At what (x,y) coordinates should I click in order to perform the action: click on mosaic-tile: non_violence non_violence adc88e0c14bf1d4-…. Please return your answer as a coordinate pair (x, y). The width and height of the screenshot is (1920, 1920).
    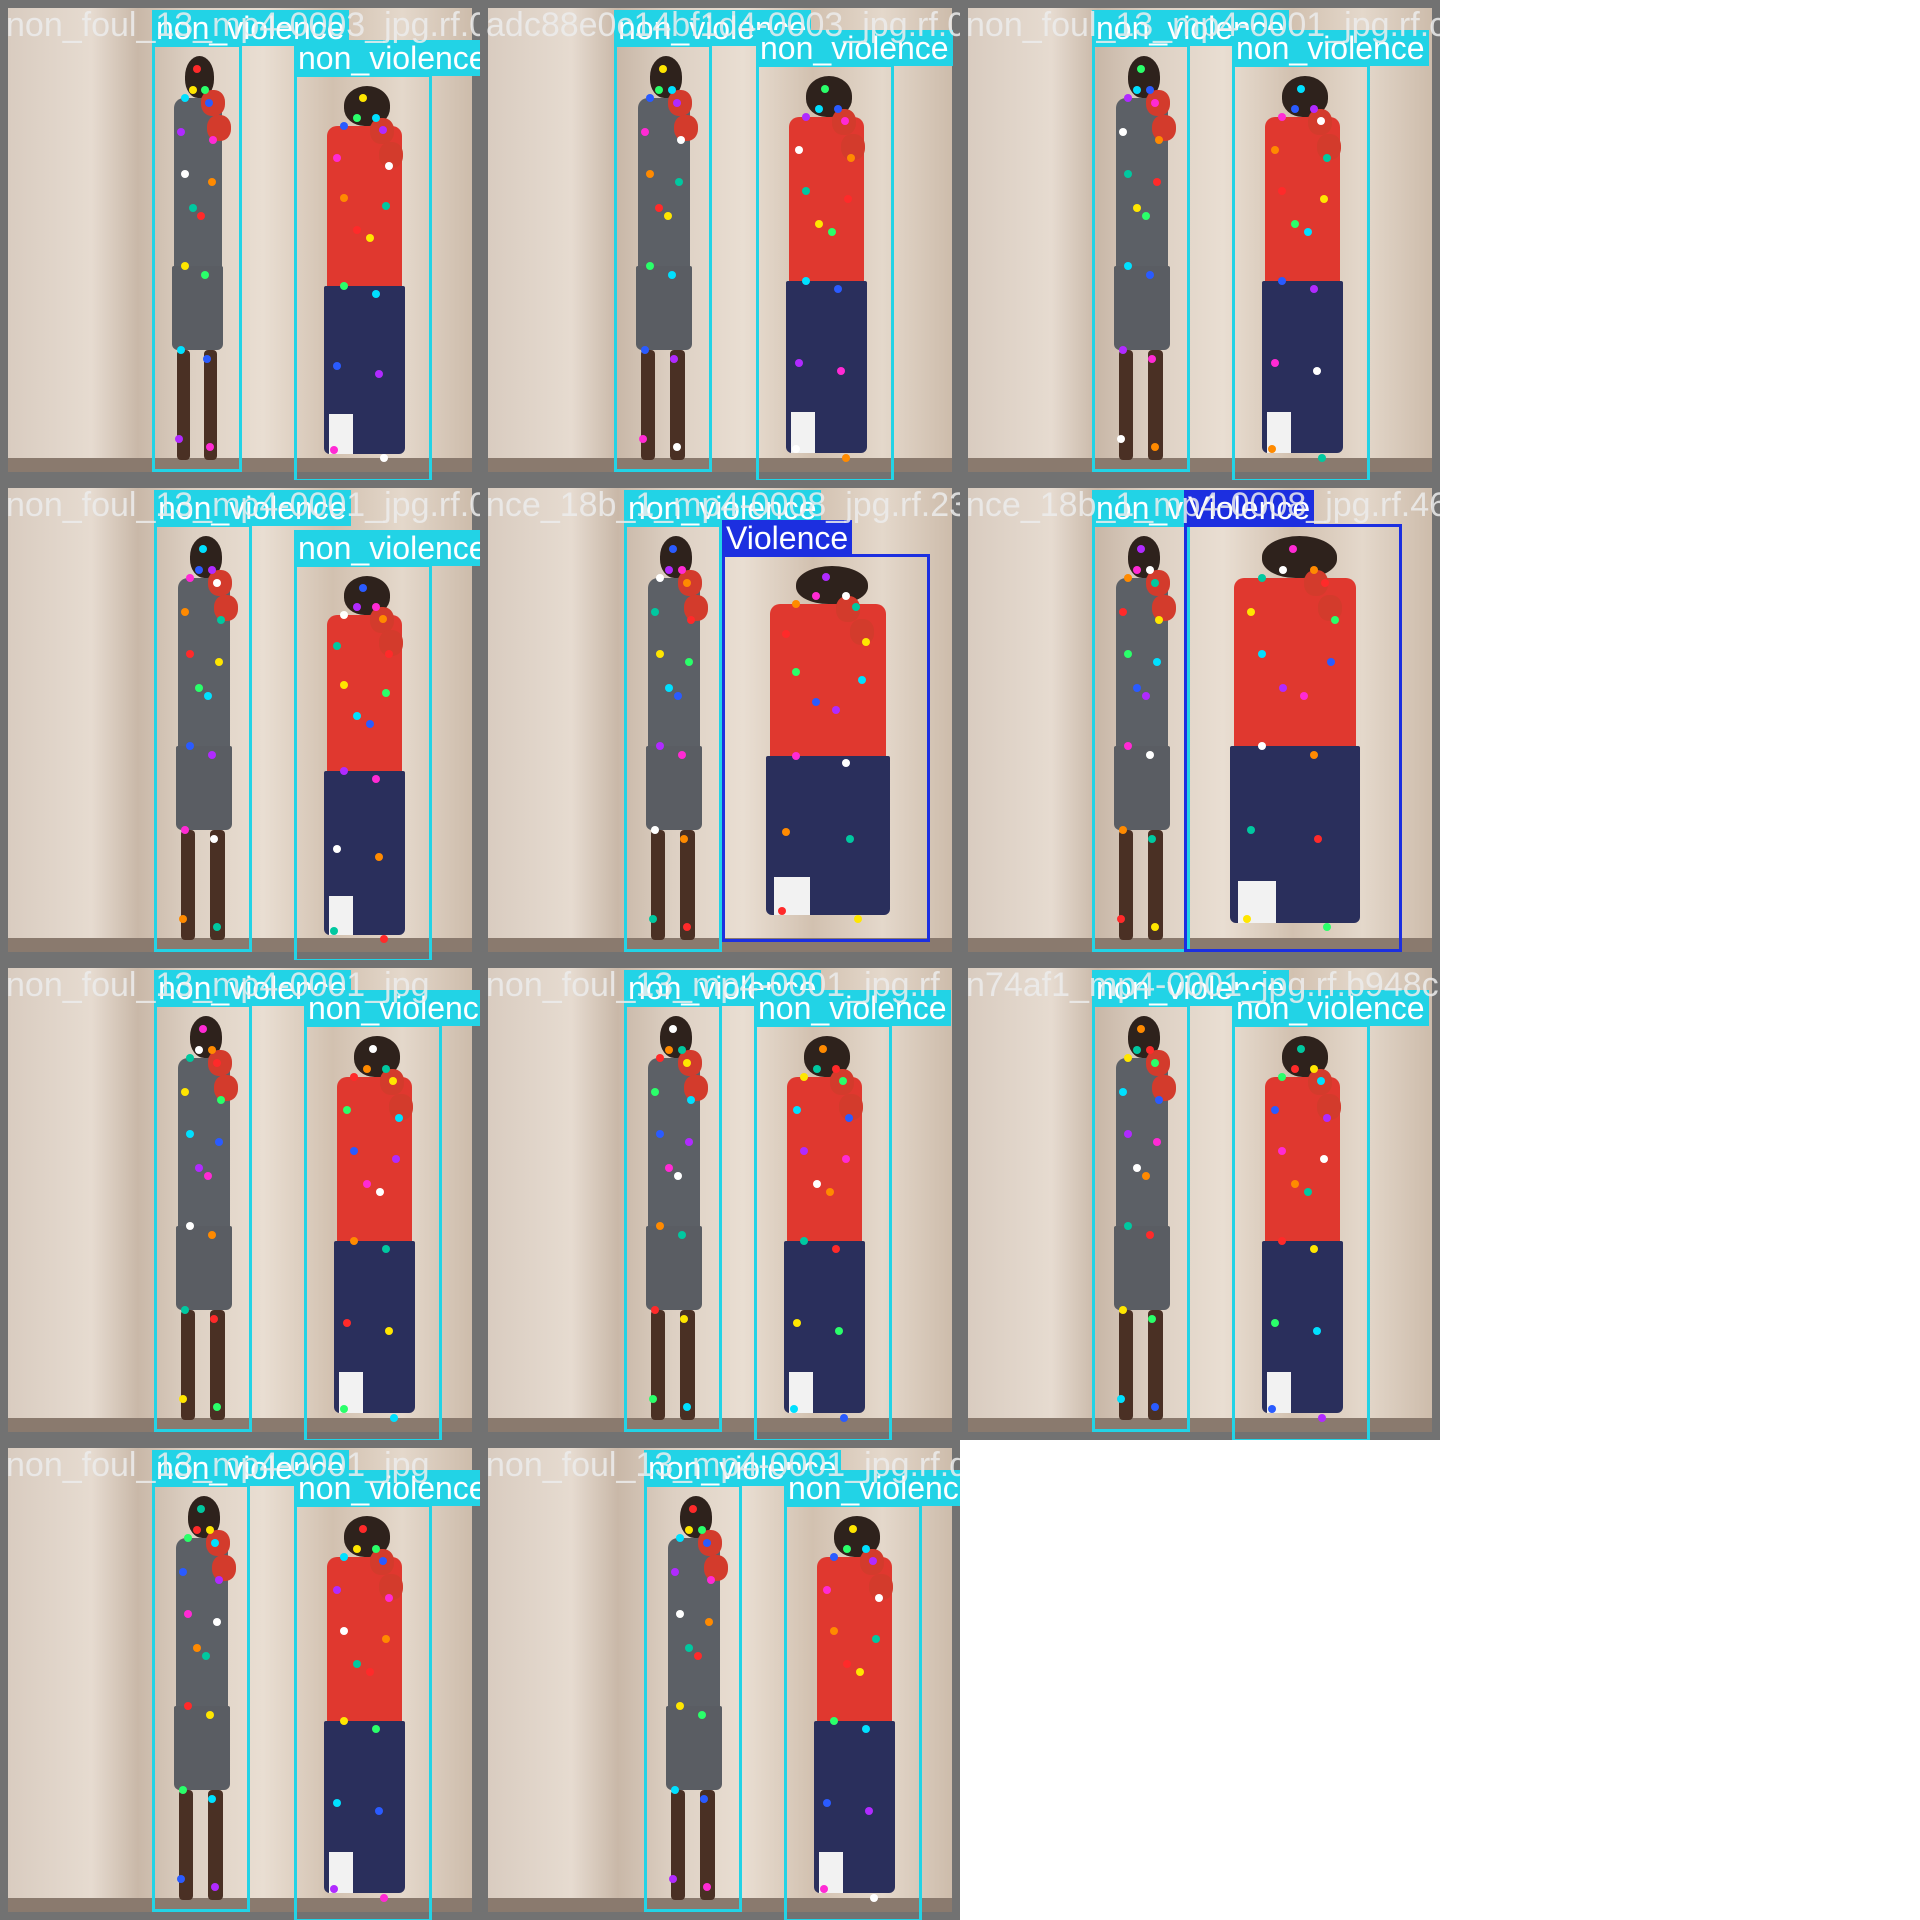
    Looking at the image, I should click on (720, 240).